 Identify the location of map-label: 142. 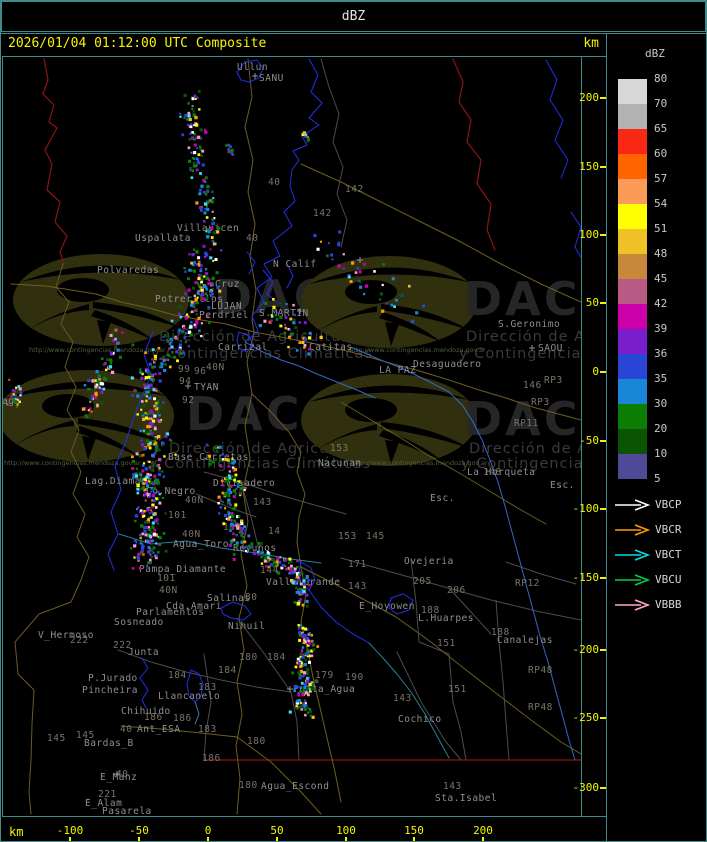
(322, 213).